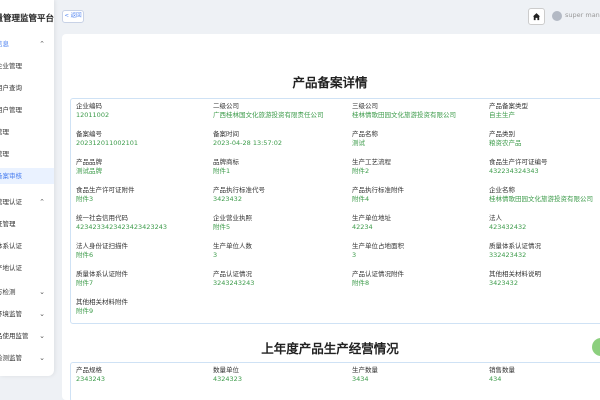 The image size is (600, 400). I want to click on detail-field: 产品执行标准代号 3423432, so click(239, 195).